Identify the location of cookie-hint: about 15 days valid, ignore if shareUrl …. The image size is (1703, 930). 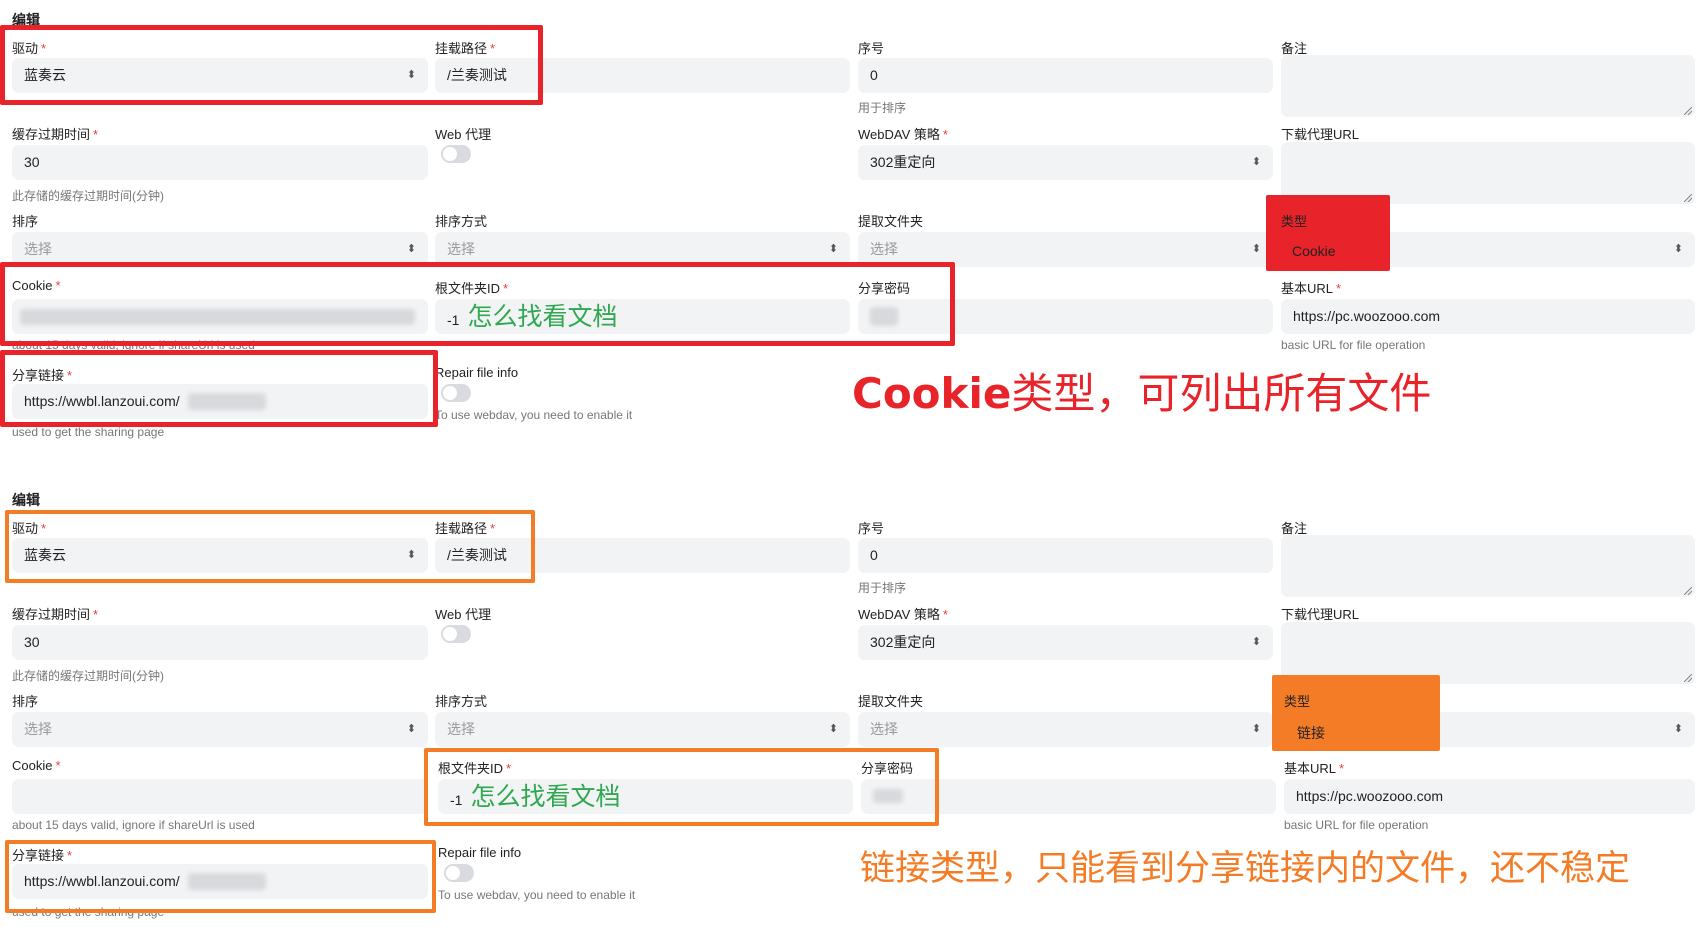
(133, 825).